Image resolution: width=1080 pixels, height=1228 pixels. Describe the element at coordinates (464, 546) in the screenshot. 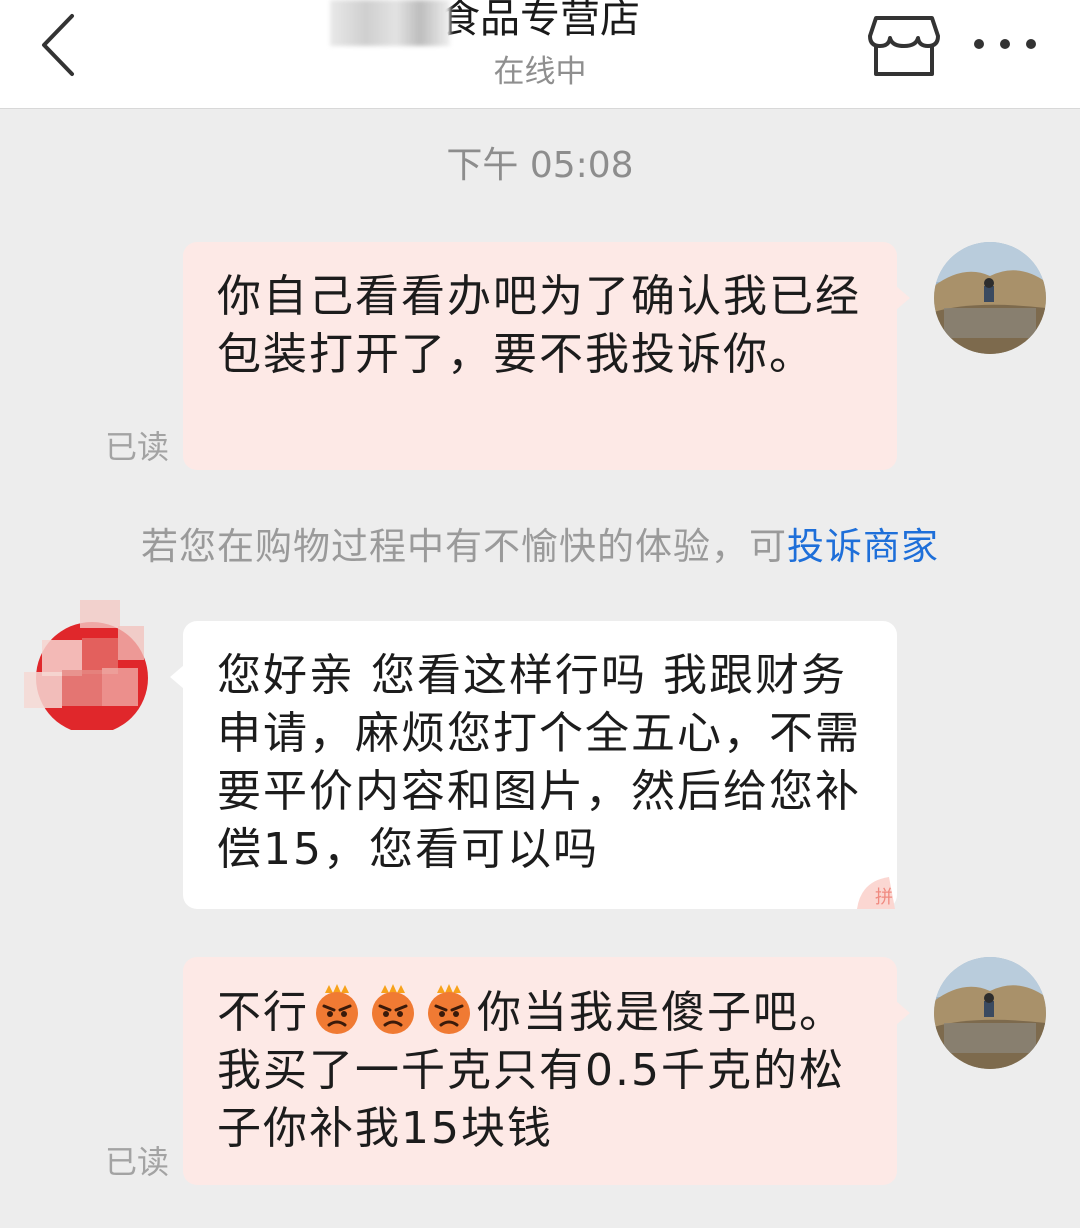

I see `complaint-notice-text: 若您在购物过程中有不愉快的体验，可` at that location.